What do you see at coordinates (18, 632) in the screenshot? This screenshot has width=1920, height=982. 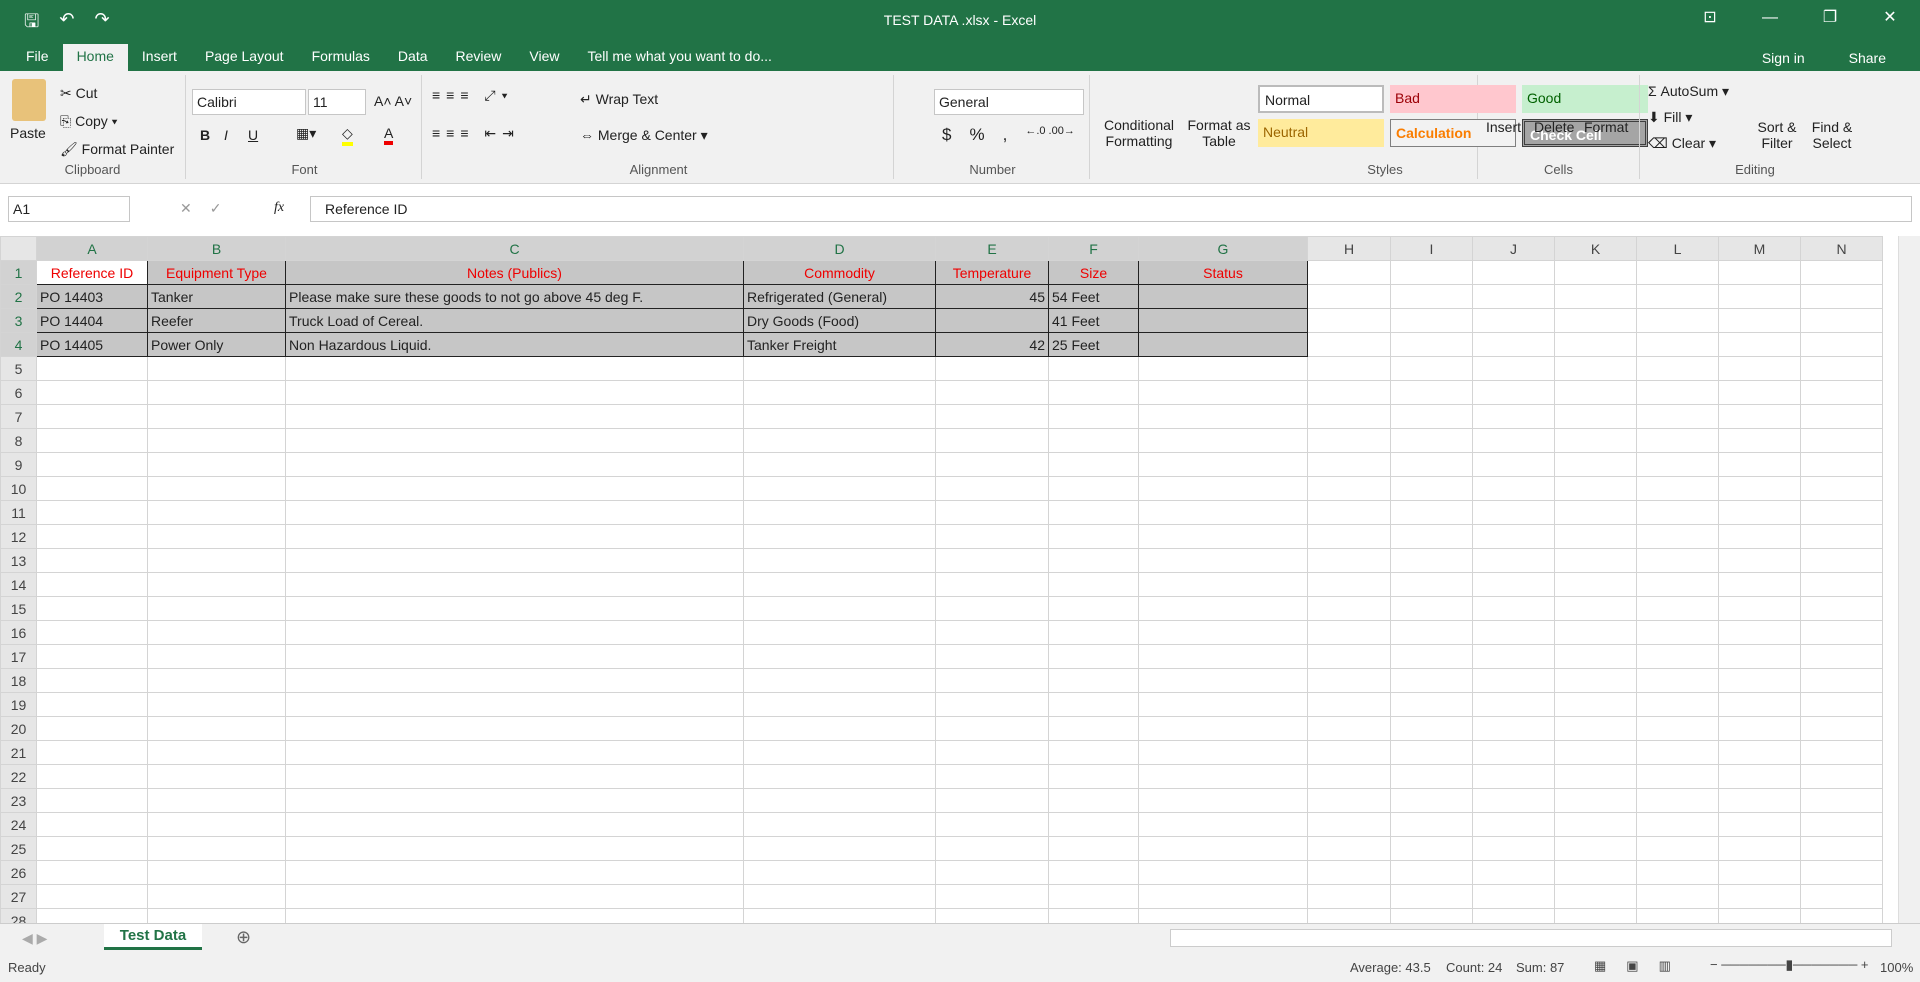 I see `row-header: 16` at bounding box center [18, 632].